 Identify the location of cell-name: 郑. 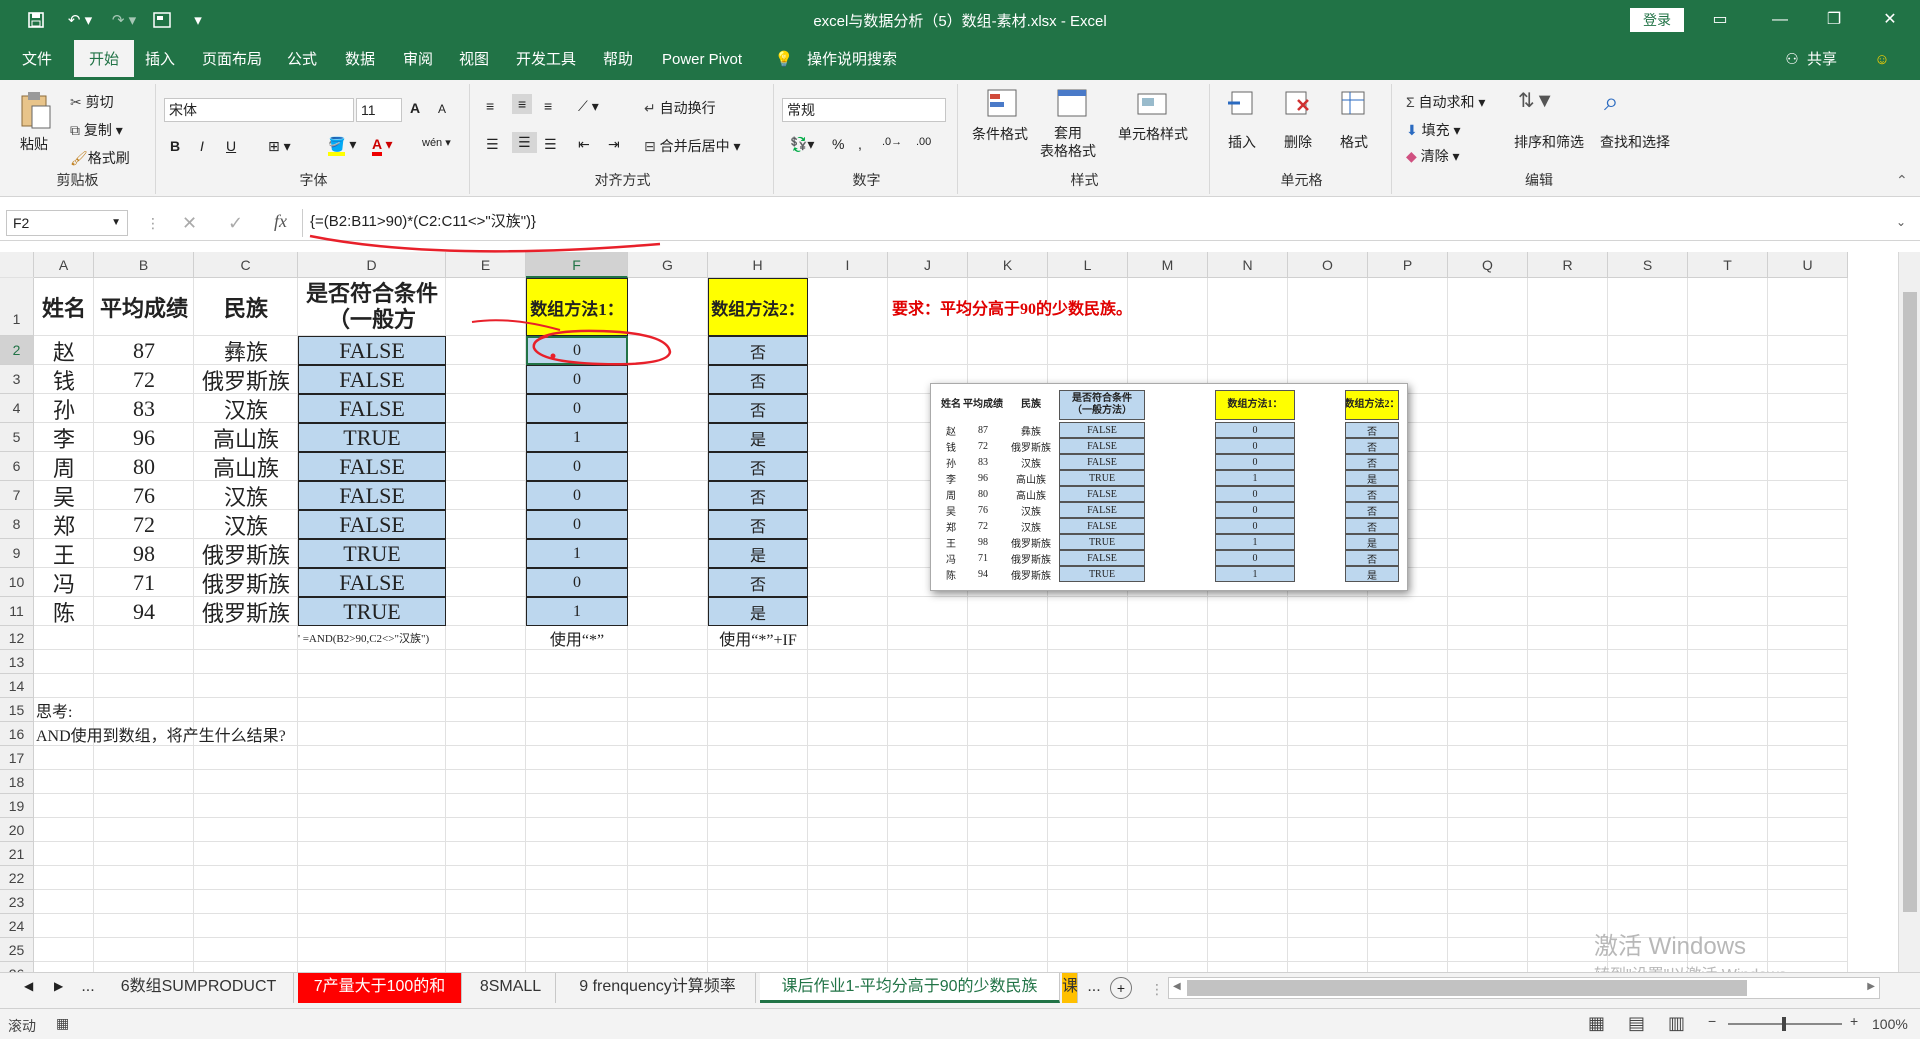
(64, 524).